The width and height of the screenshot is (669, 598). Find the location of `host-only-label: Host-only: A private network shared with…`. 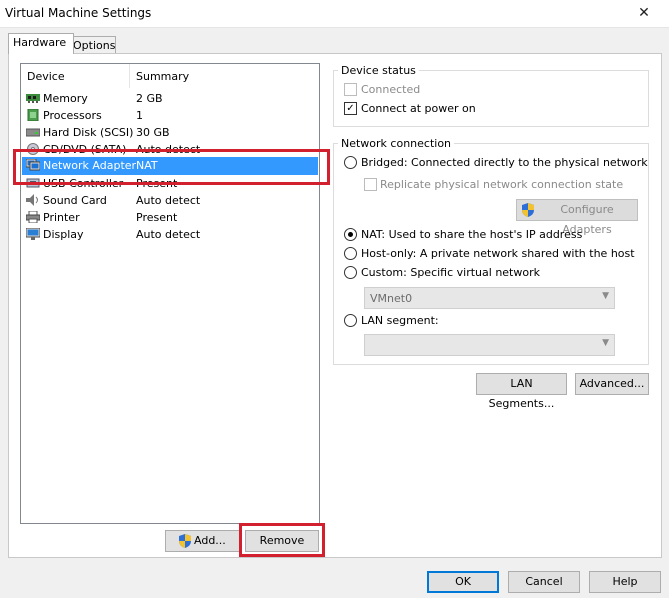

host-only-label: Host-only: A private network shared with… is located at coordinates (498, 253).